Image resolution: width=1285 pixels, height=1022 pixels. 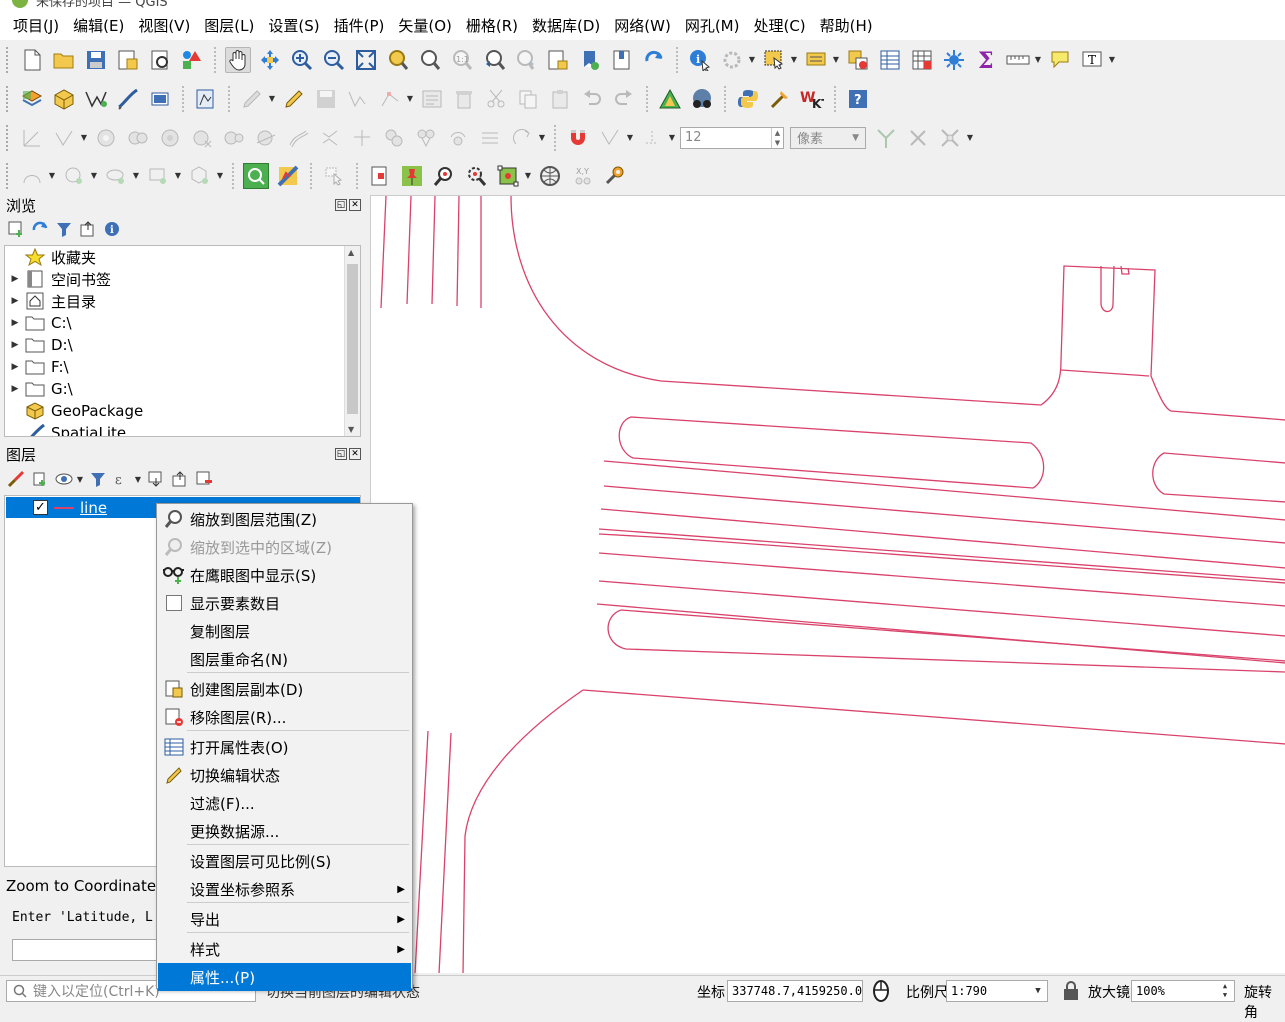 I want to click on merge-attributes-icon, so click(x=426, y=138).